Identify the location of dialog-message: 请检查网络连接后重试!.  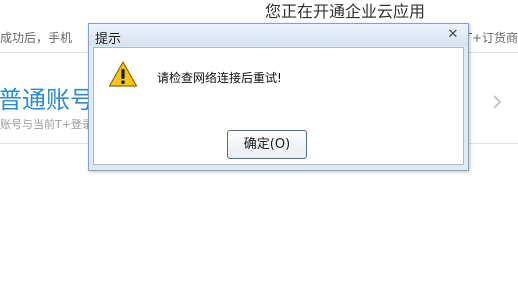
(219, 78).